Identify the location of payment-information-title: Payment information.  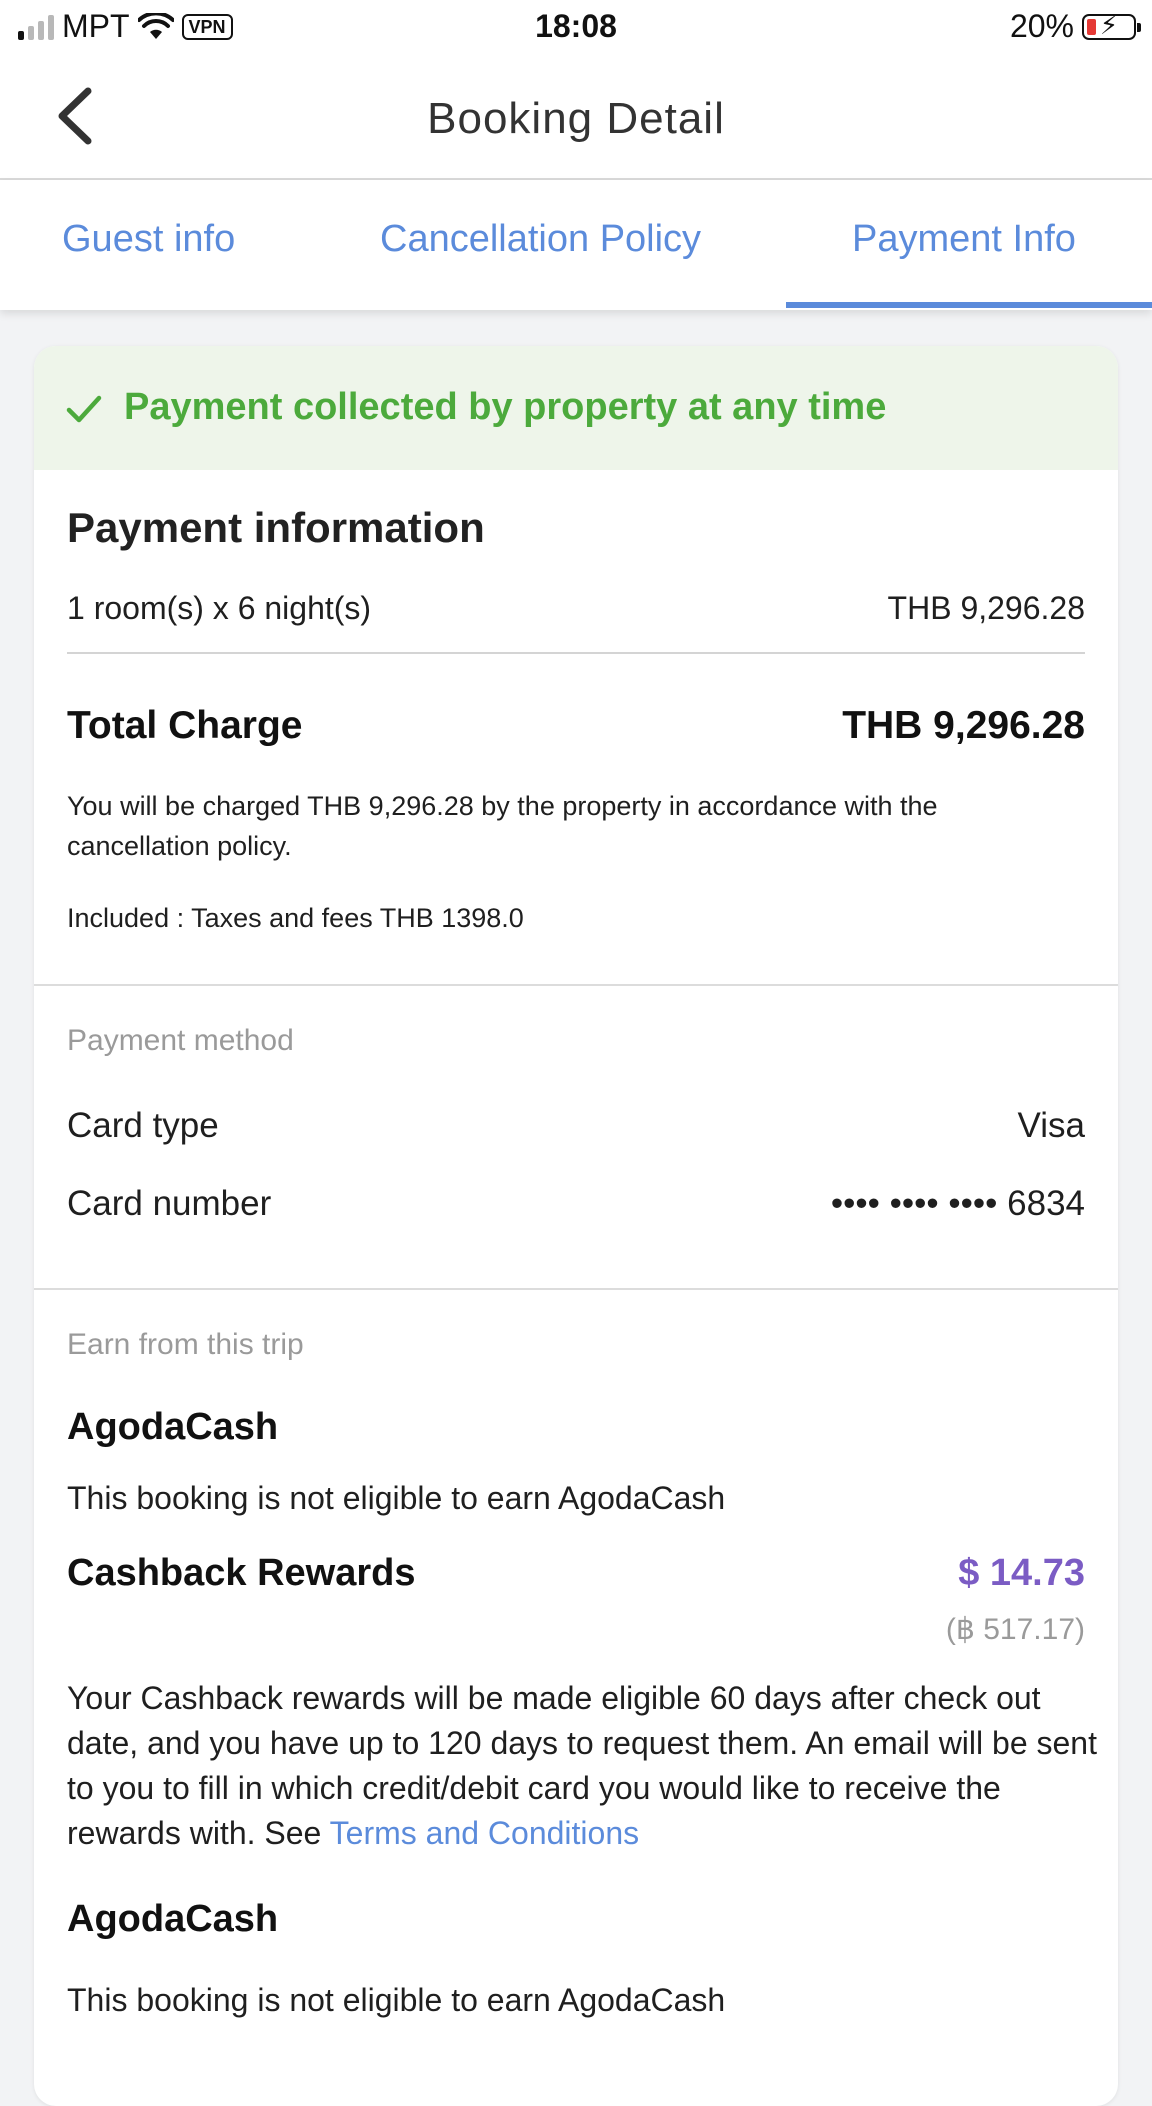
(276, 527).